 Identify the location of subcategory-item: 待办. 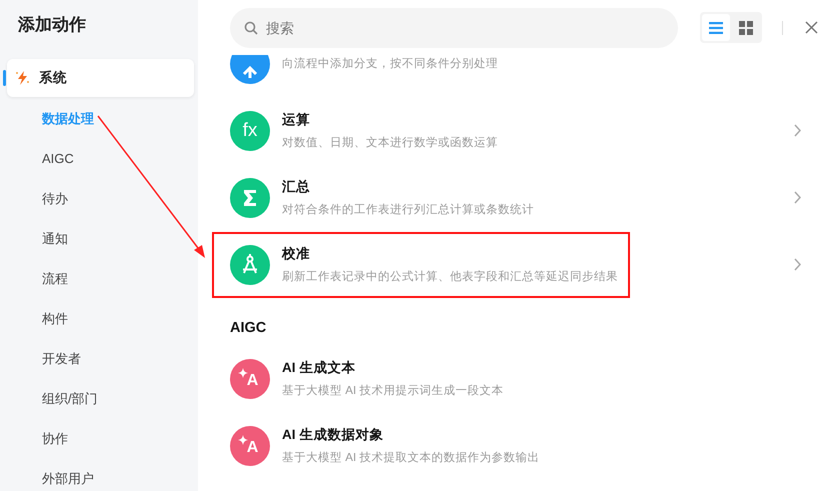
(34, 199).